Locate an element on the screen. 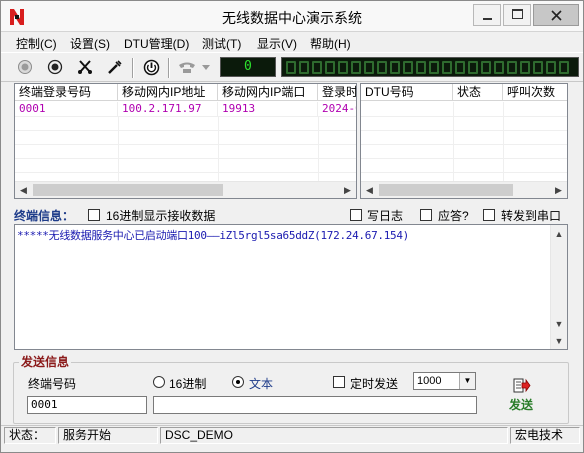 This screenshot has width=584, height=453. toolbar: 0 is located at coordinates (292, 67).